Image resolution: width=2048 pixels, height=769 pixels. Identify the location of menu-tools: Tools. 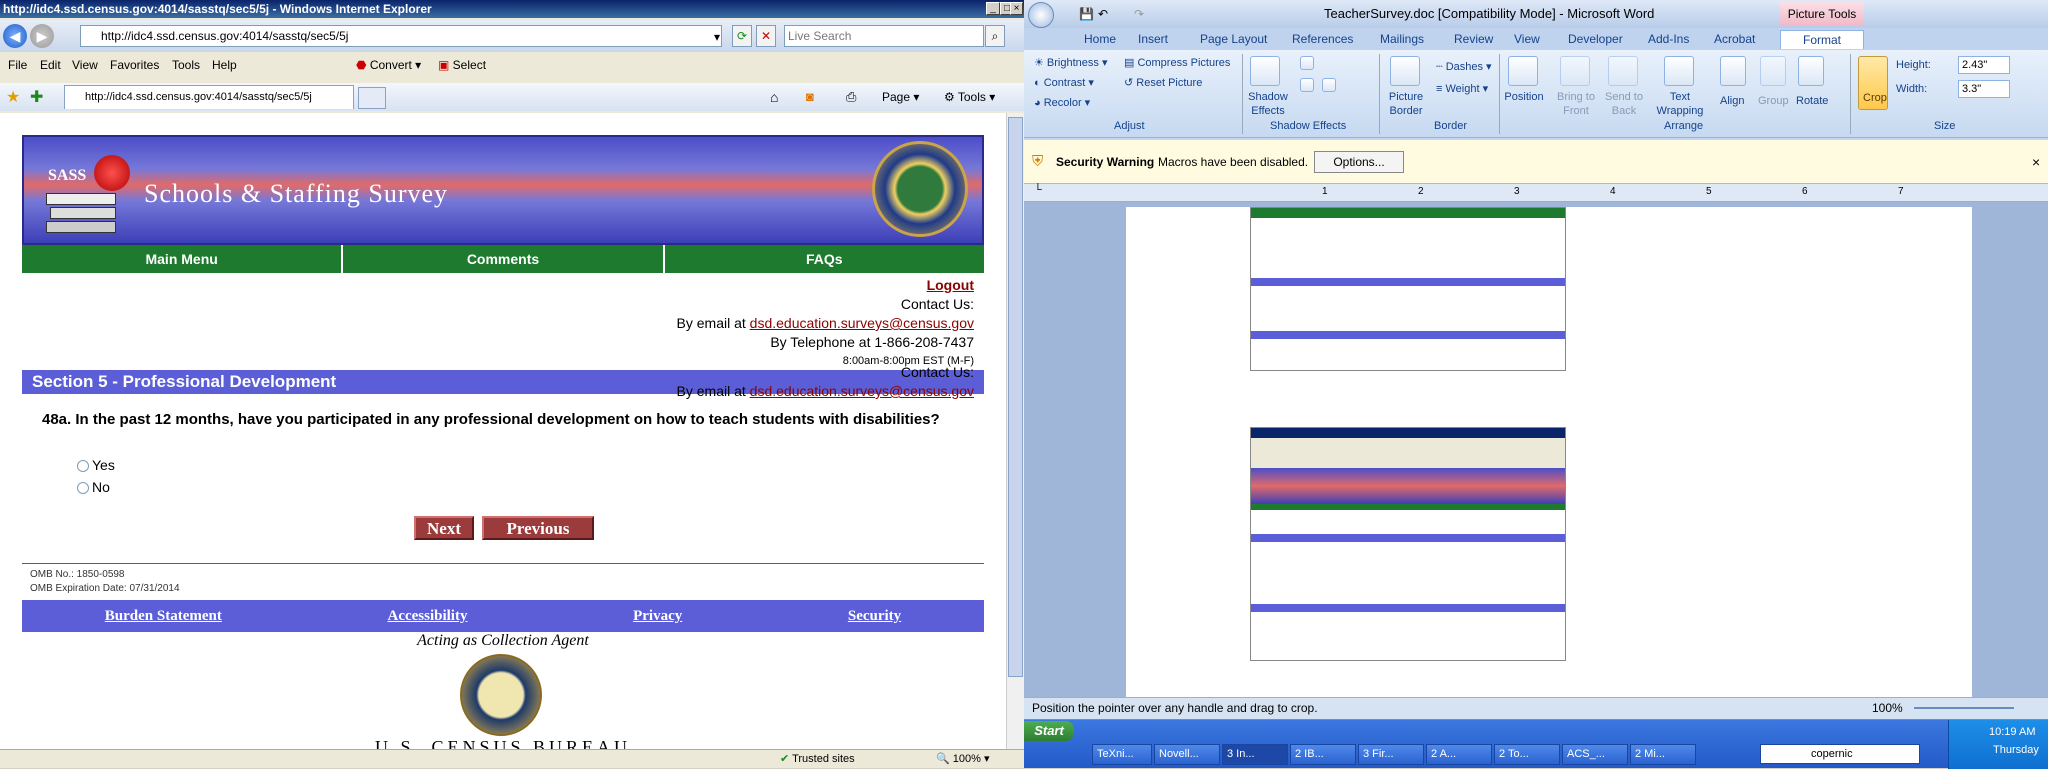
(186, 65).